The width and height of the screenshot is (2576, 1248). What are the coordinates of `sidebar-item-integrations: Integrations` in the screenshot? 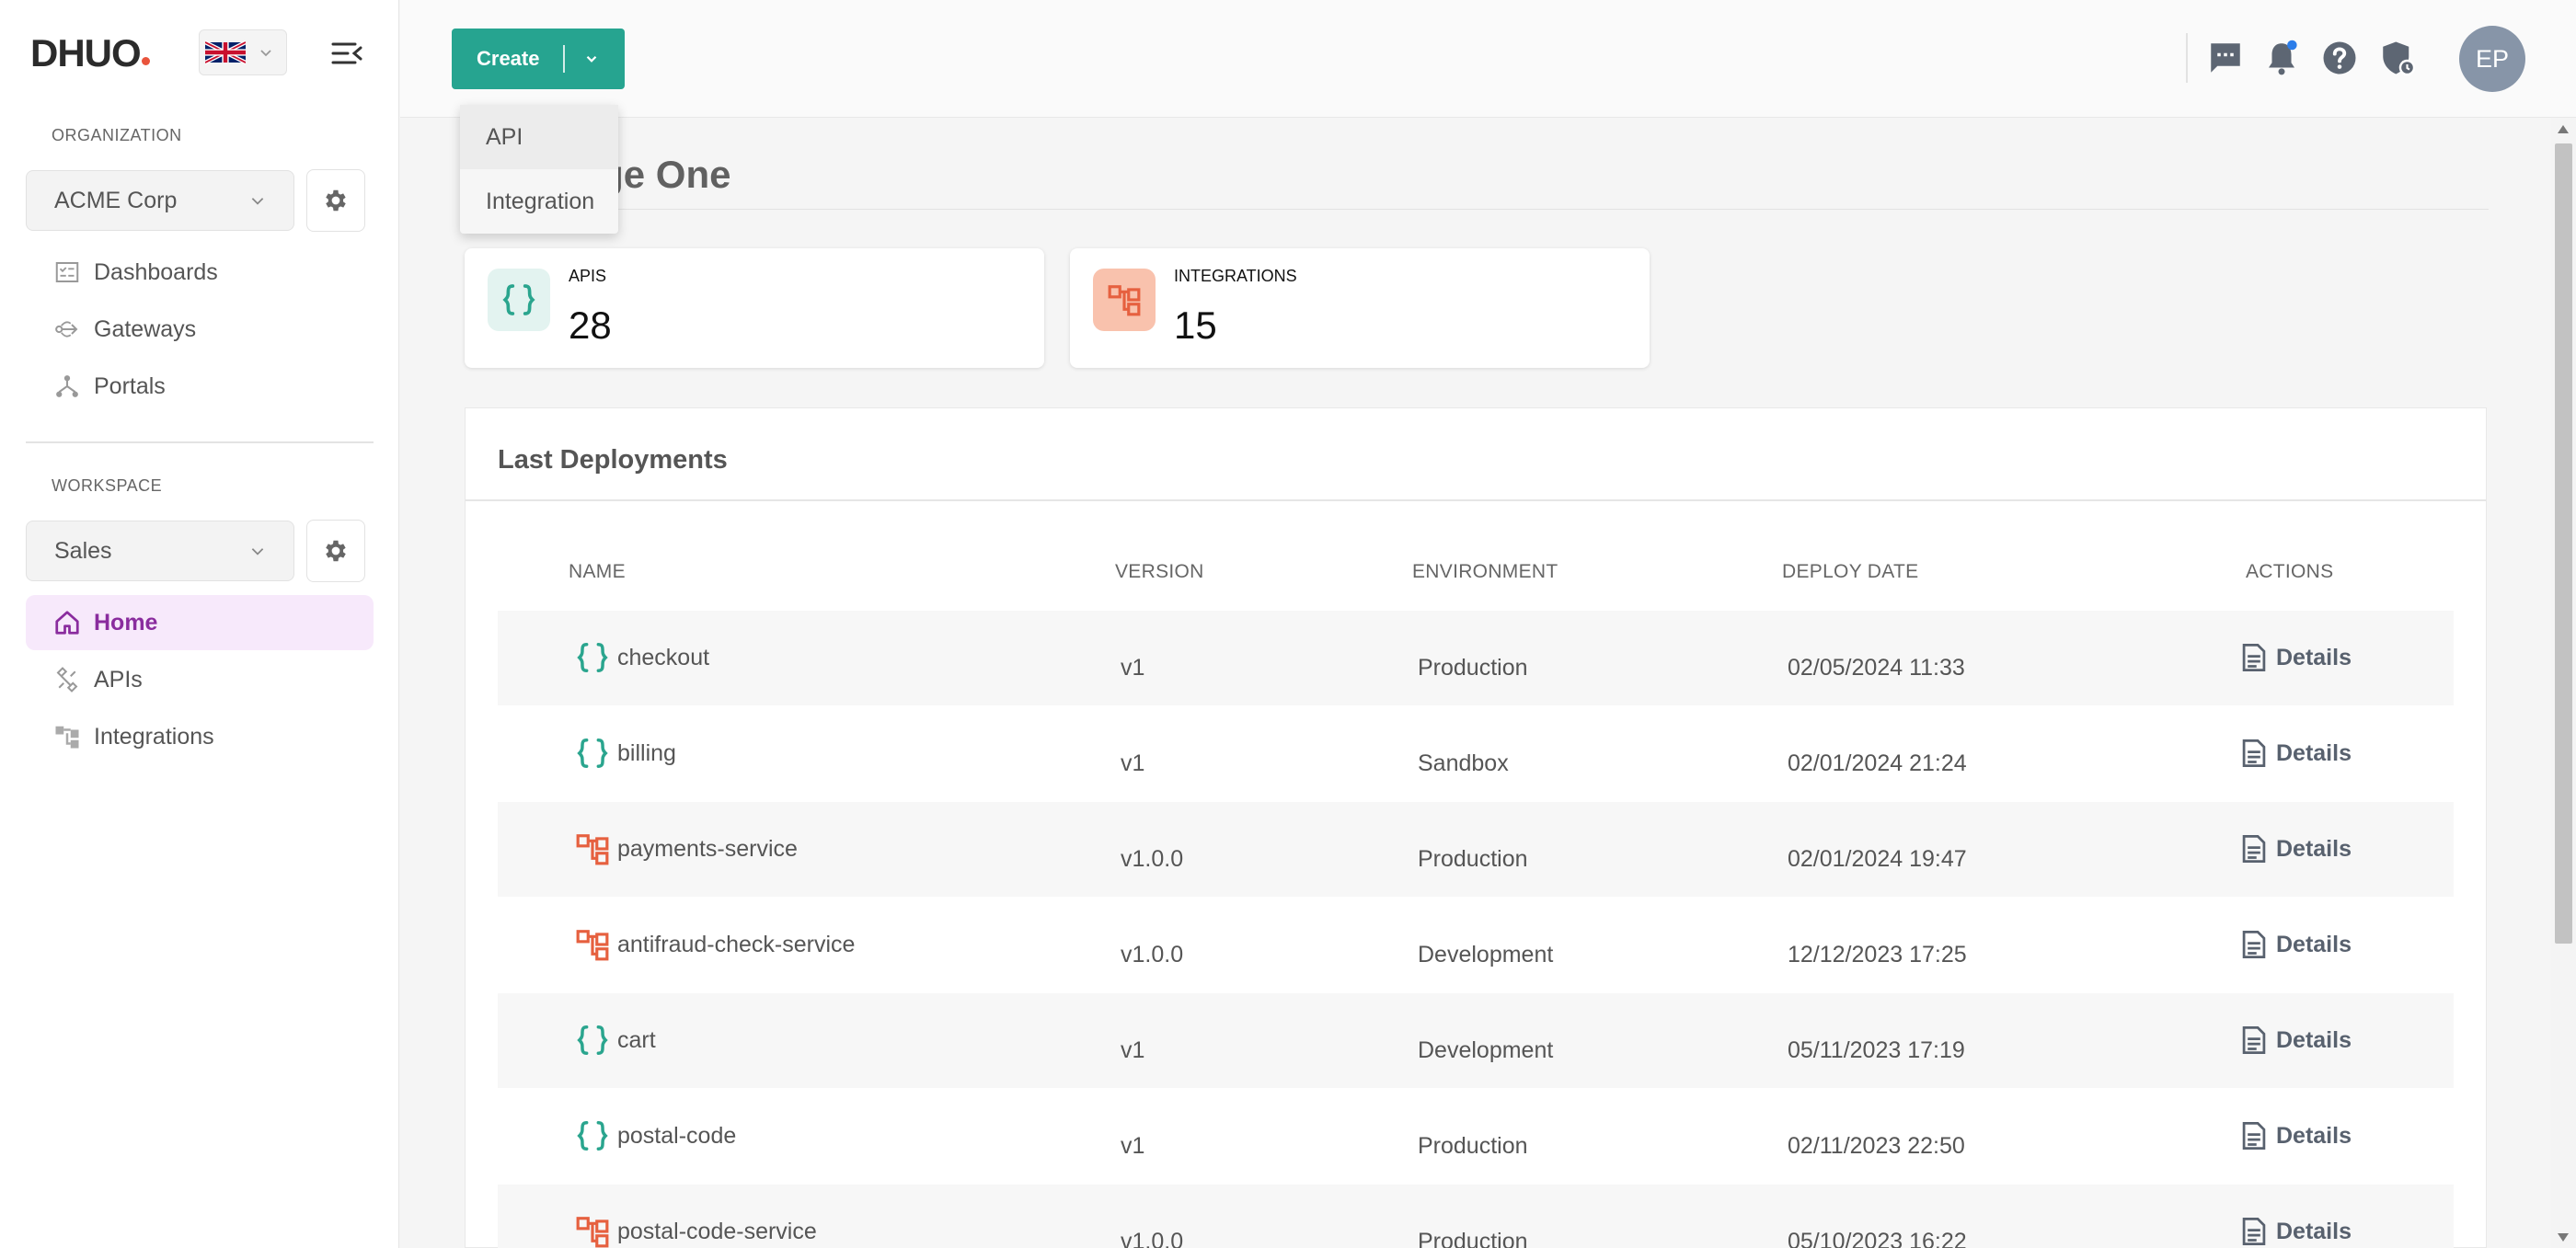 It's located at (200, 736).